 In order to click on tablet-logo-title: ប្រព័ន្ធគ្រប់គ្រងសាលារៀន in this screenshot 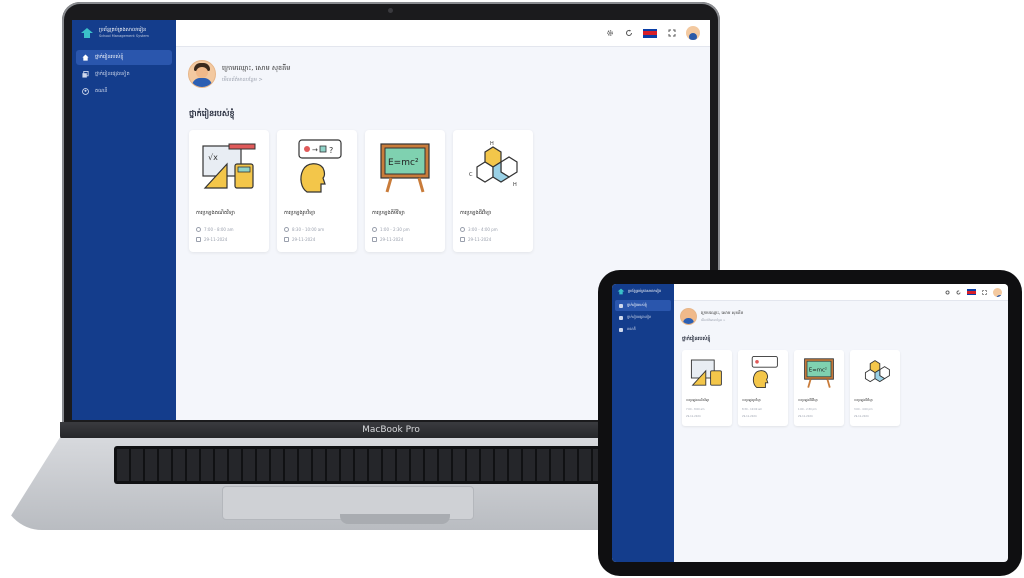, I will do `click(645, 291)`.